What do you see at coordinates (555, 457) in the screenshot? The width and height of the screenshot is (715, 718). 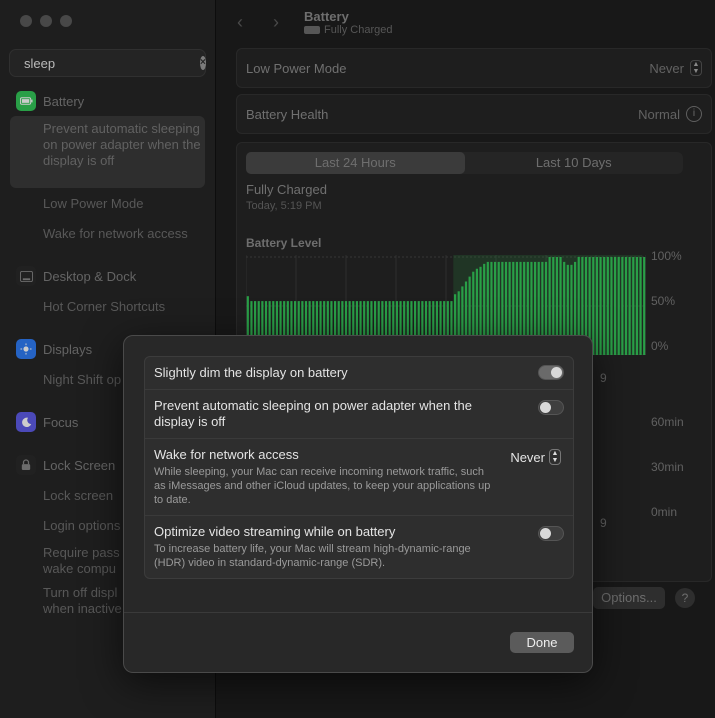 I see `updown-chevron-icon: ▲ ▼` at bounding box center [555, 457].